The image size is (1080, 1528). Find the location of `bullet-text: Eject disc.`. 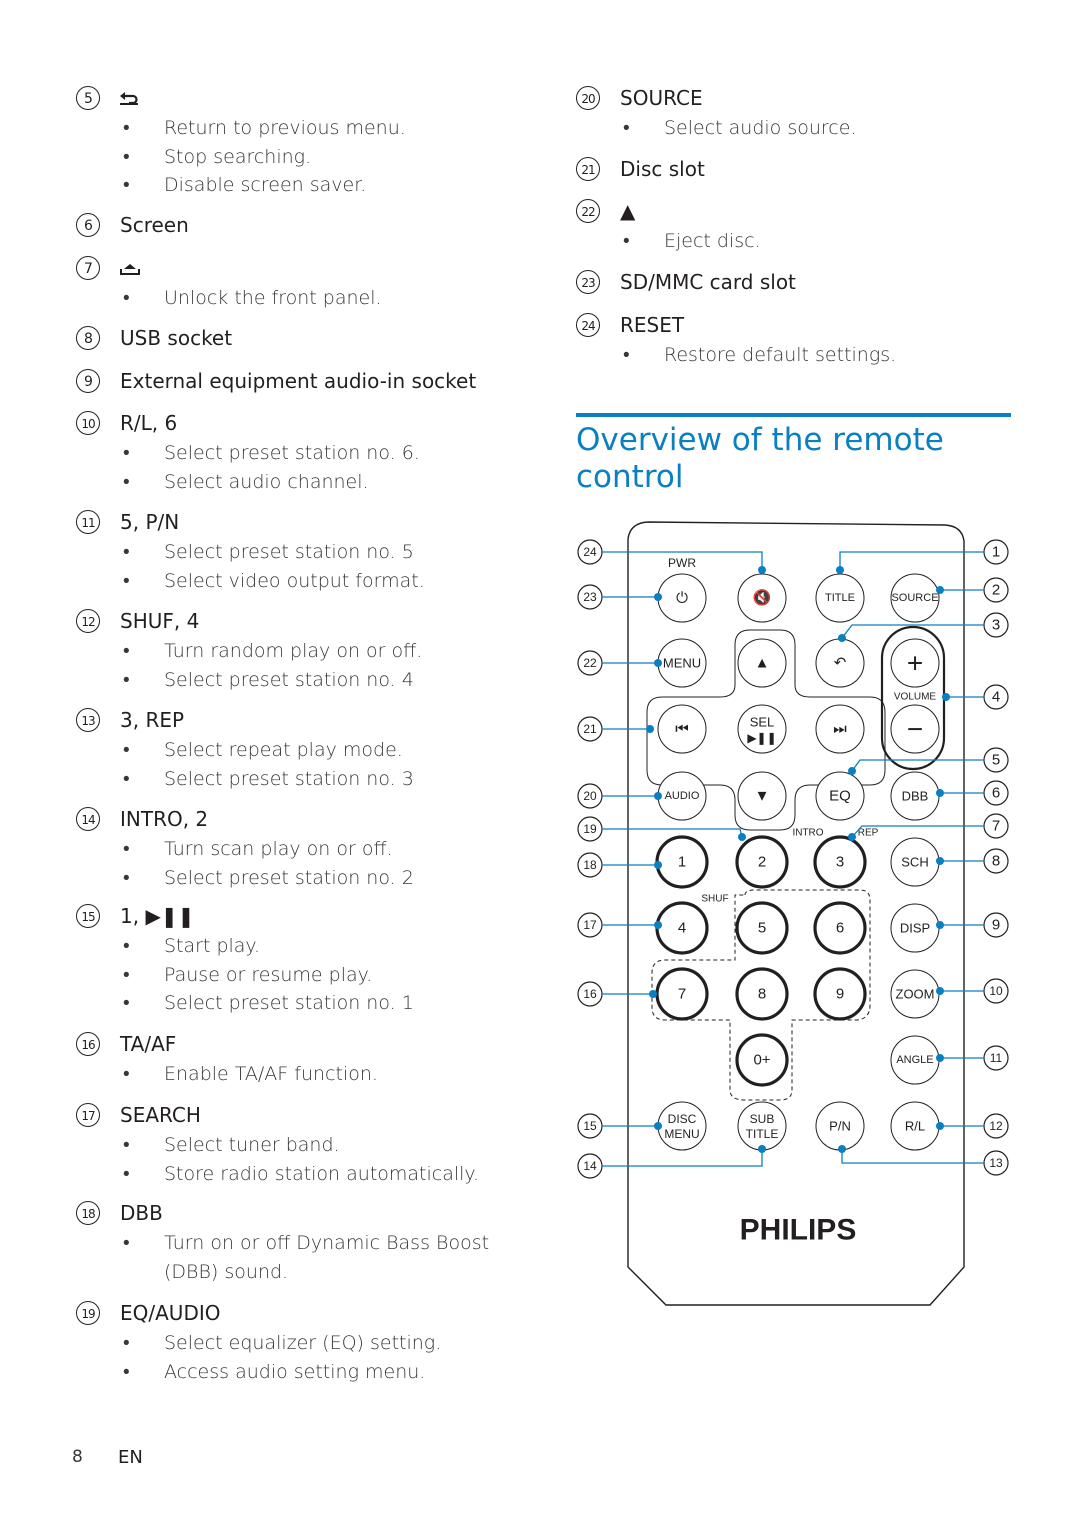

bullet-text: Eject disc. is located at coordinates (712, 241).